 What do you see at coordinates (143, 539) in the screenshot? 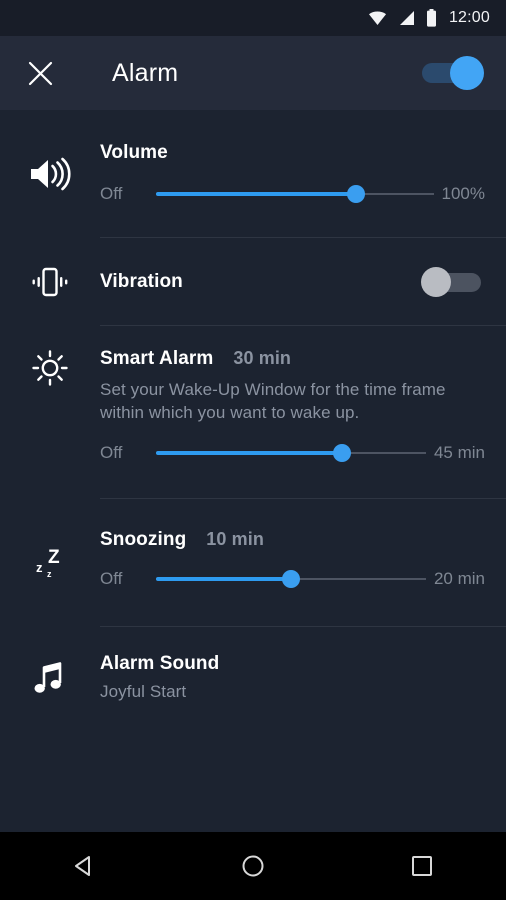
I see `row-title: Snoozing` at bounding box center [143, 539].